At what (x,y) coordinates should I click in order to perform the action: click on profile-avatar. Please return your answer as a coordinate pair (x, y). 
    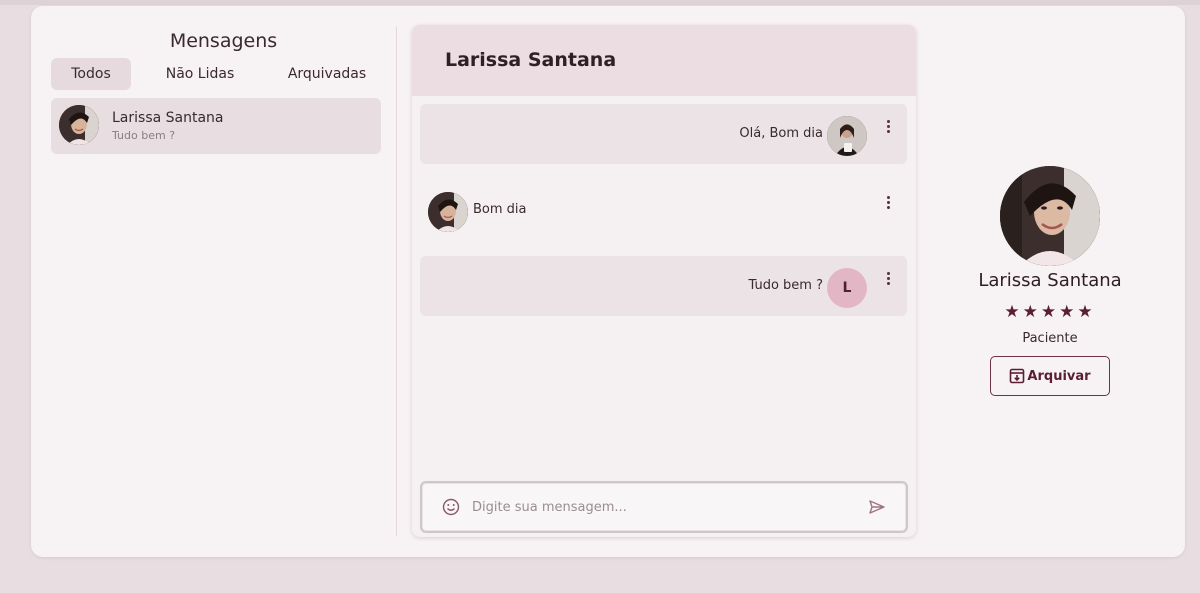
    Looking at the image, I should click on (1050, 216).